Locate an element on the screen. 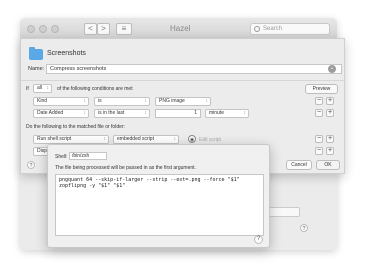 Image resolution: width=367 pixels, height=280 pixels. view-options-button: ≡ is located at coordinates (124, 29).